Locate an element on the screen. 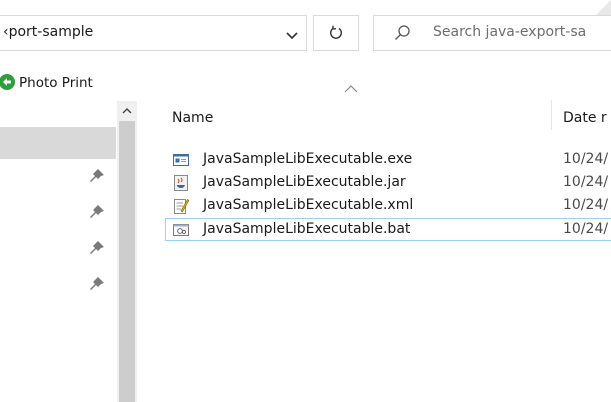 The height and width of the screenshot is (402, 611). jar-icon is located at coordinates (181, 183).